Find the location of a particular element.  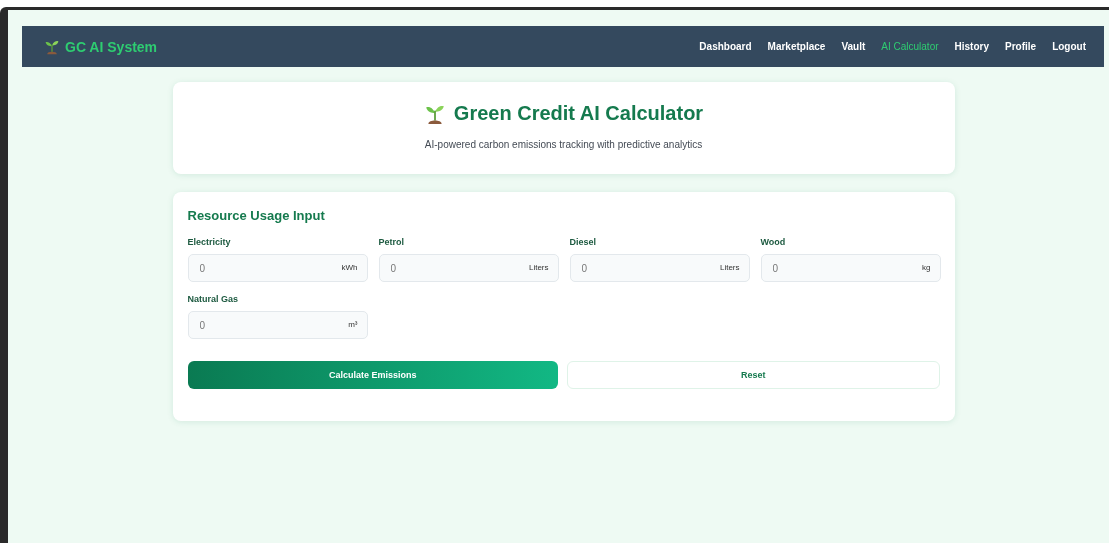

nav-link: AI Calculator is located at coordinates (910, 46).